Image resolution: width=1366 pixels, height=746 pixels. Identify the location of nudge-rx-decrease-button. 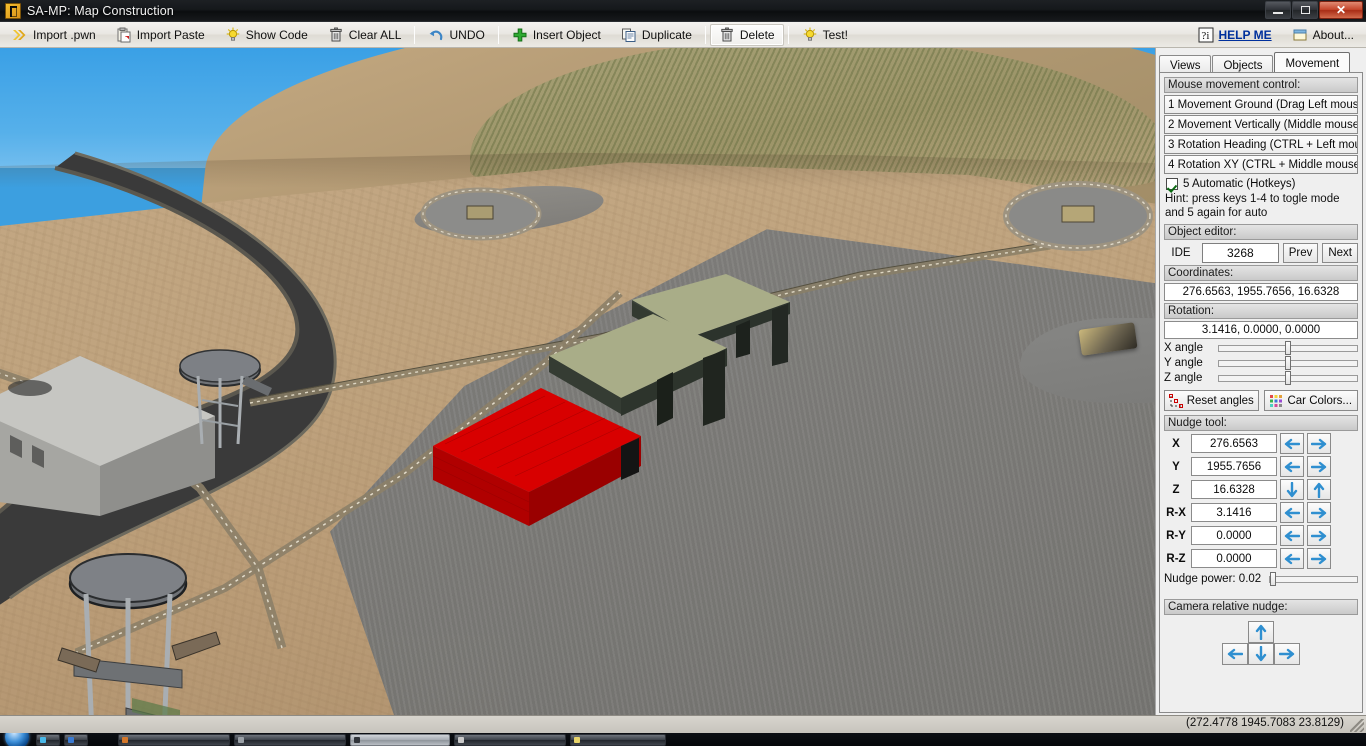
(1292, 512).